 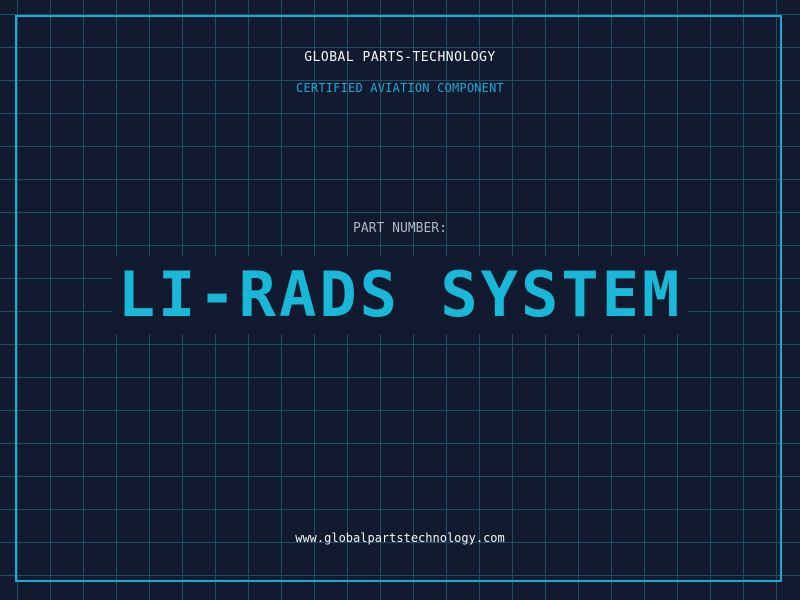 I want to click on certification-subtitle: CERTIFIED AVIATION COMPONENT, so click(x=400, y=88).